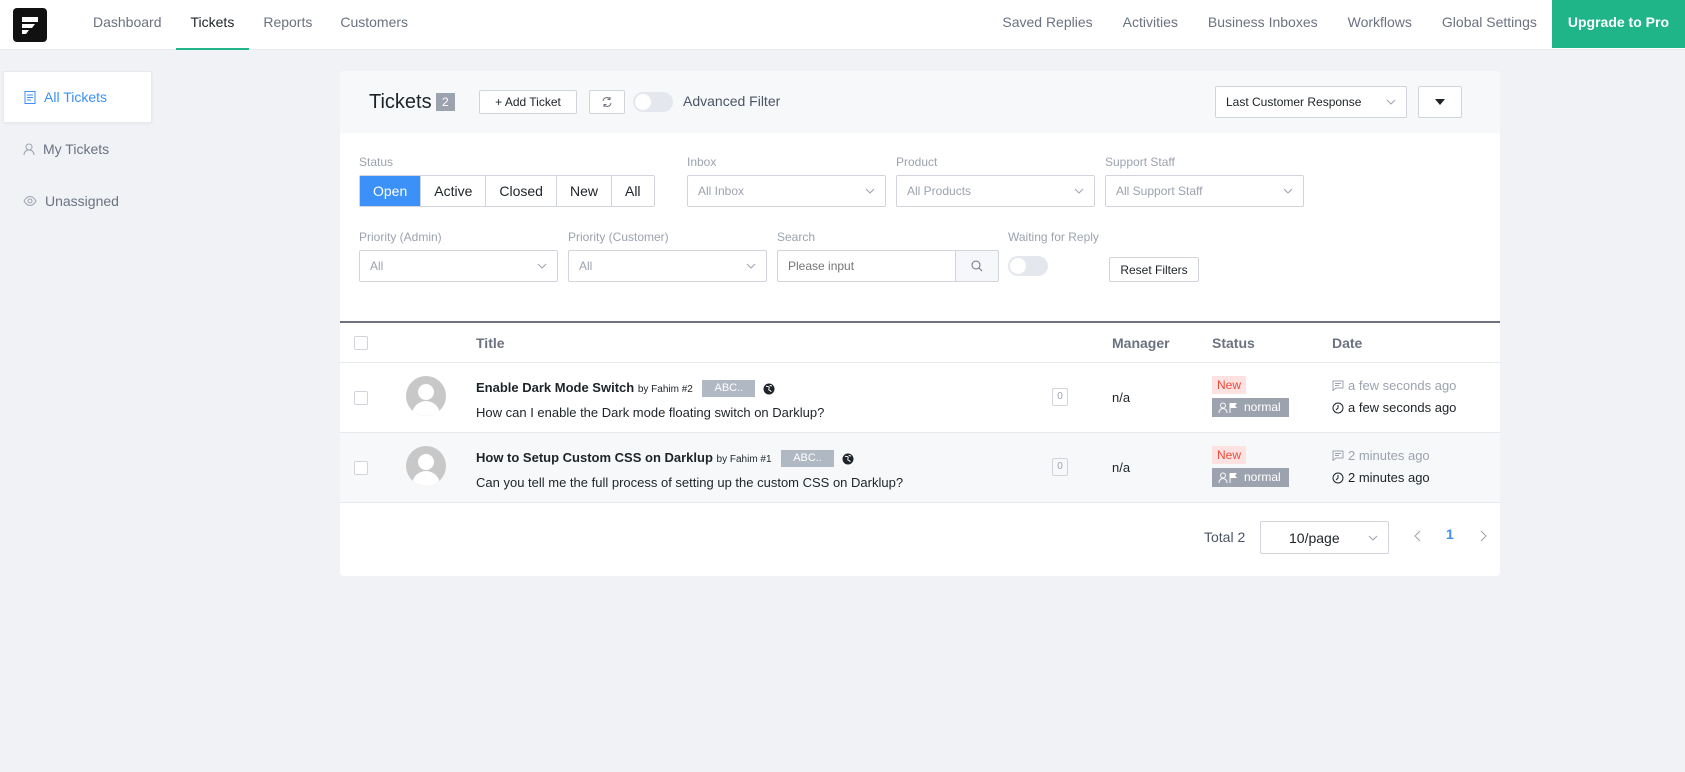  What do you see at coordinates (1402, 407) in the screenshot?
I see `created-date-text: a few seconds ago` at bounding box center [1402, 407].